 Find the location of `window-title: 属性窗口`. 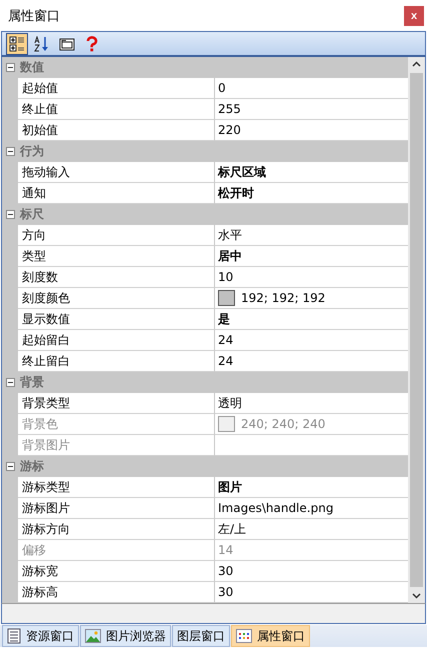

window-title: 属性窗口 is located at coordinates (34, 16).